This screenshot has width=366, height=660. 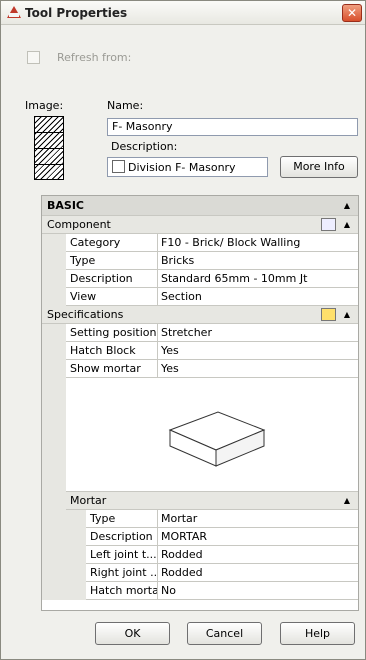 What do you see at coordinates (125, 105) in the screenshot?
I see `name-label: Name:` at bounding box center [125, 105].